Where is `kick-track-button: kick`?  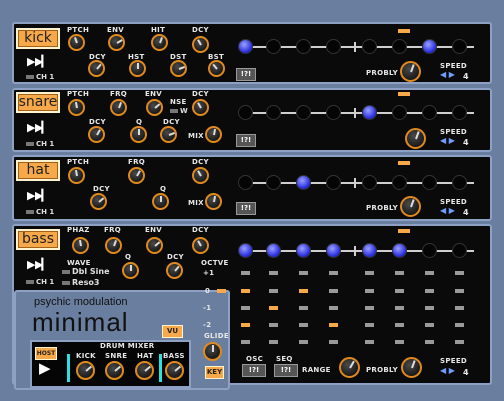
kick-track-button: kick is located at coordinates (38, 38).